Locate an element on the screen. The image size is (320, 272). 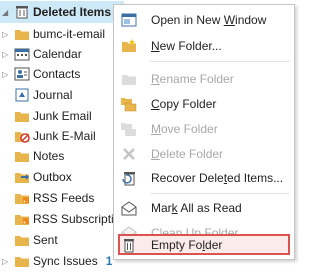
folder-item-deleted-items: ◢ Deleted Items is located at coordinates (62, 12).